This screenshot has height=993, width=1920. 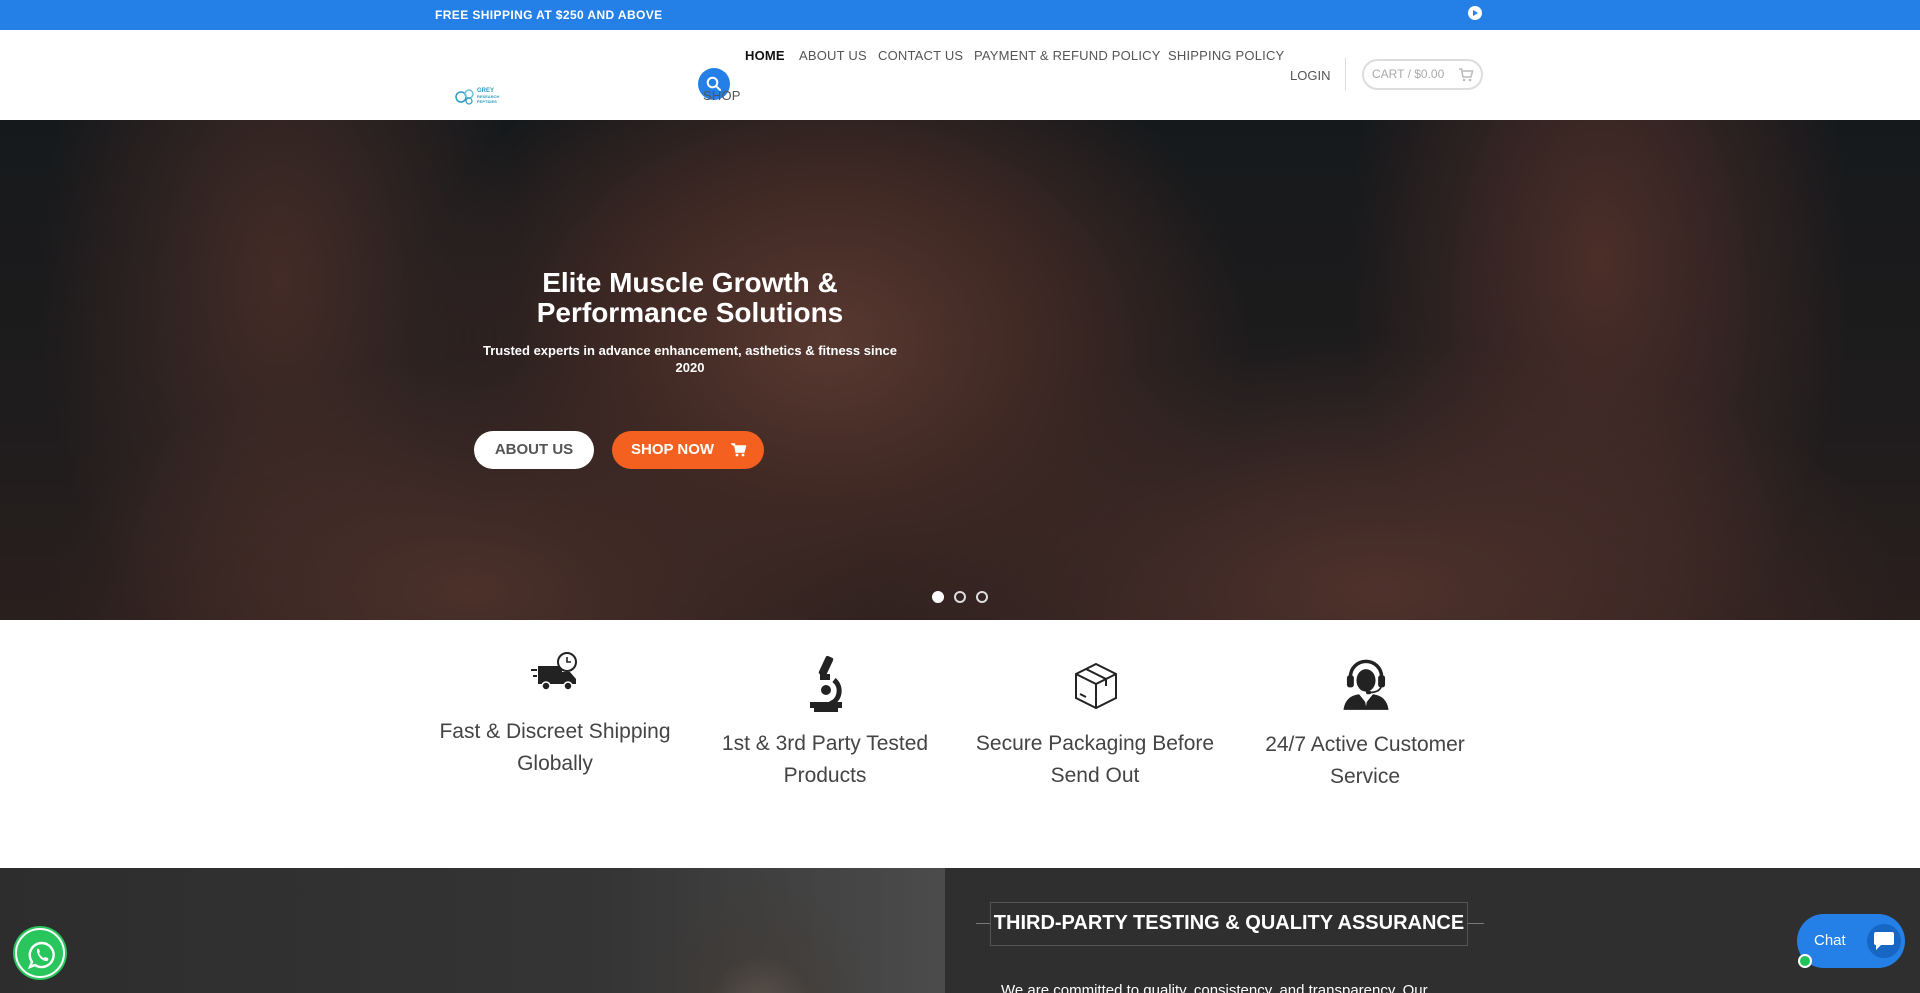 I want to click on cart-button: CART / $0.00, so click(x=1422, y=74).